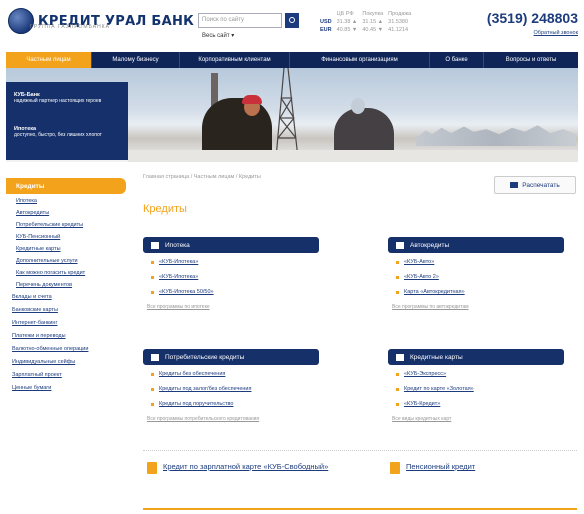 Image resolution: width=584 pixels, height=514 pixels. Describe the element at coordinates (287, 113) in the screenshot. I see `oil-tower-image` at that location.